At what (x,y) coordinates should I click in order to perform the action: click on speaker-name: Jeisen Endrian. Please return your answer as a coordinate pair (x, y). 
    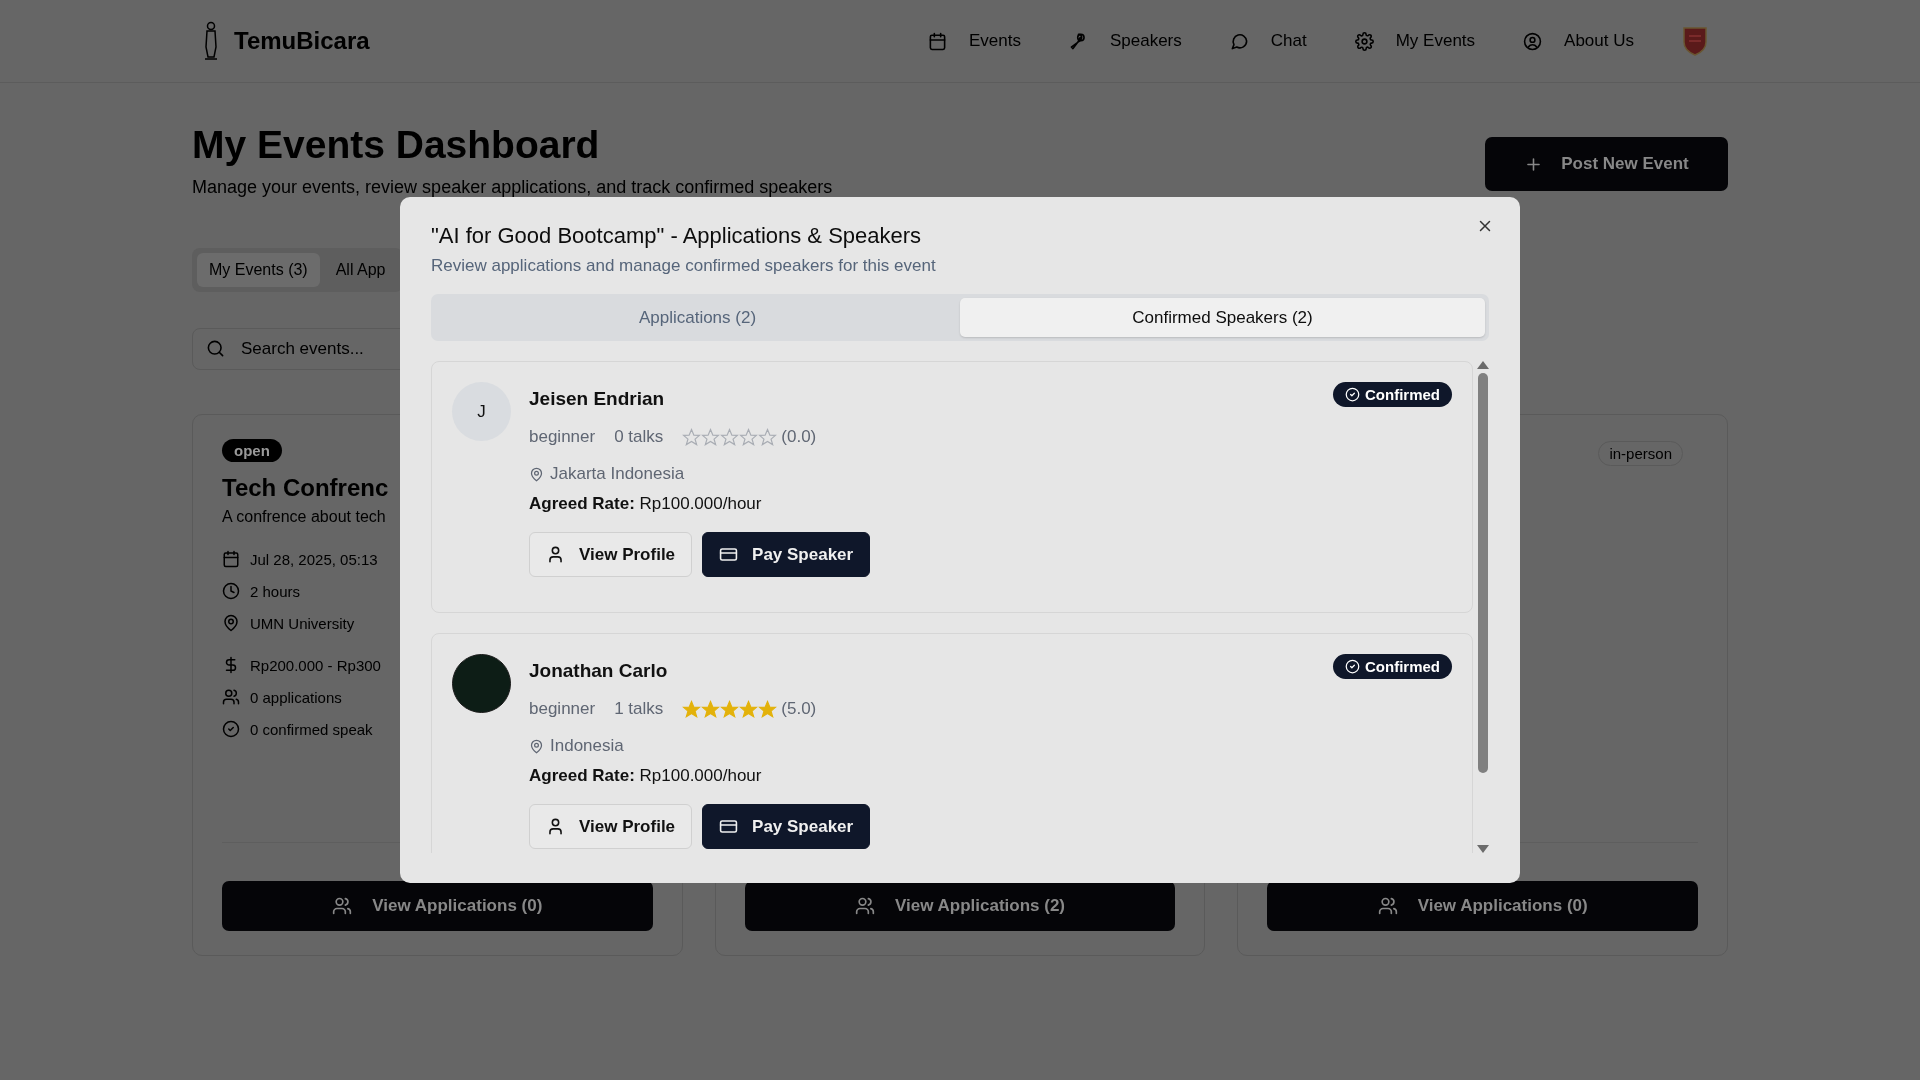
    Looking at the image, I should click on (597, 399).